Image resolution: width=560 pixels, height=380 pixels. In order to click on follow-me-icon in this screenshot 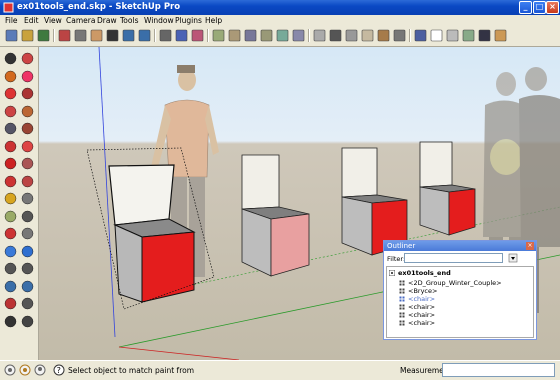, I will do `click(27, 163)`.